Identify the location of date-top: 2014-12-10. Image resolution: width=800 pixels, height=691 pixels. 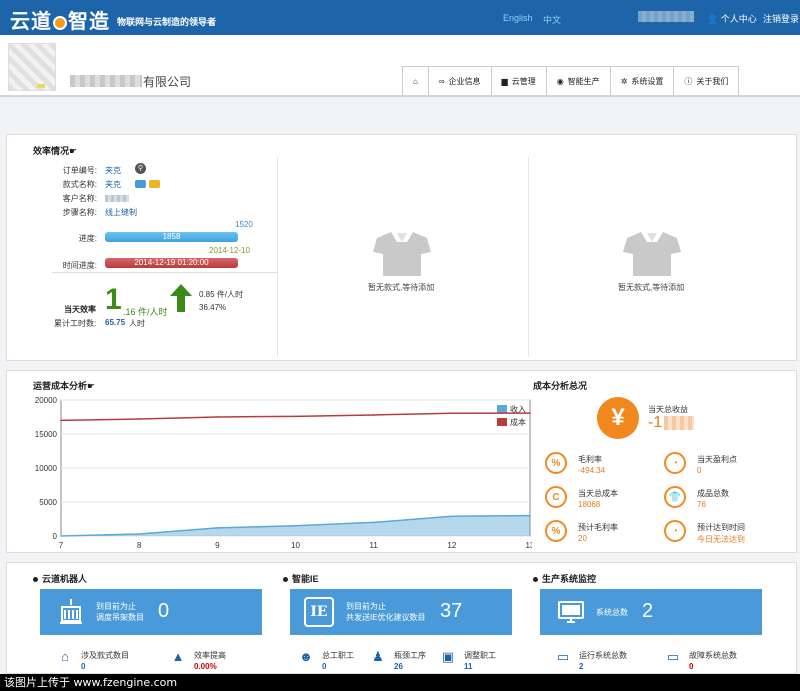
(229, 250).